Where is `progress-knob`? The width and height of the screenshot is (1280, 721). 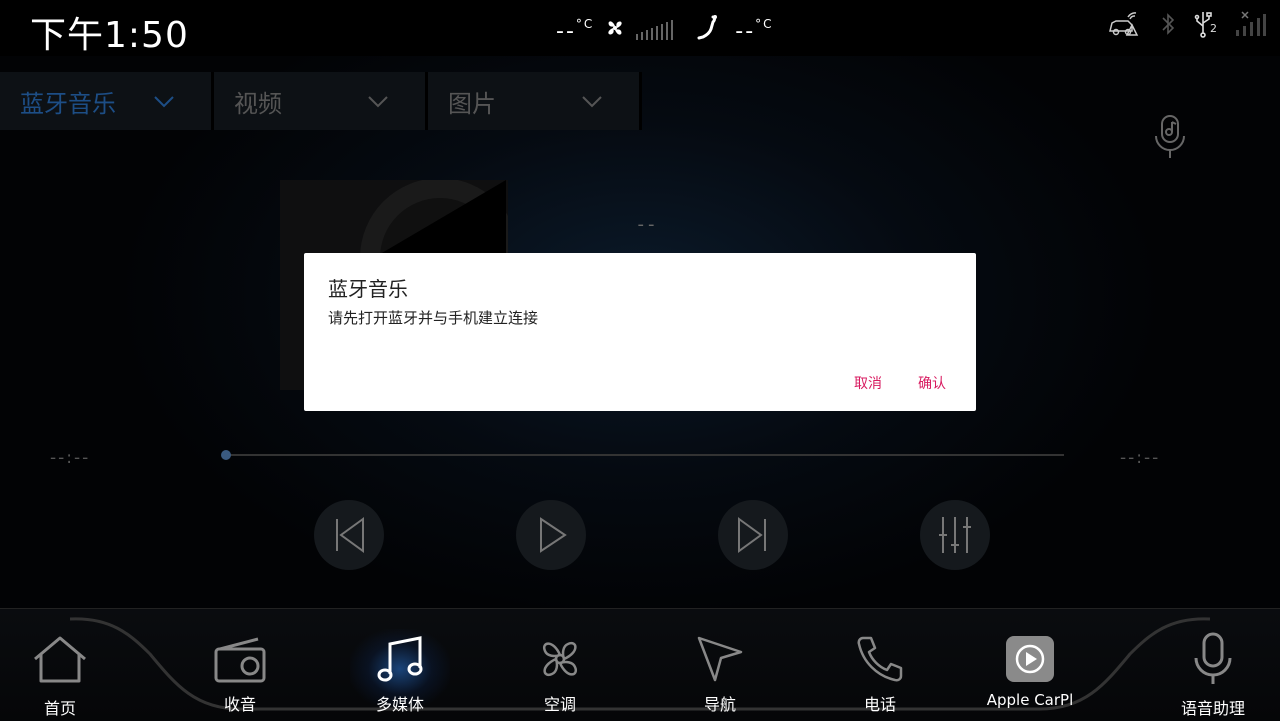 progress-knob is located at coordinates (226, 455).